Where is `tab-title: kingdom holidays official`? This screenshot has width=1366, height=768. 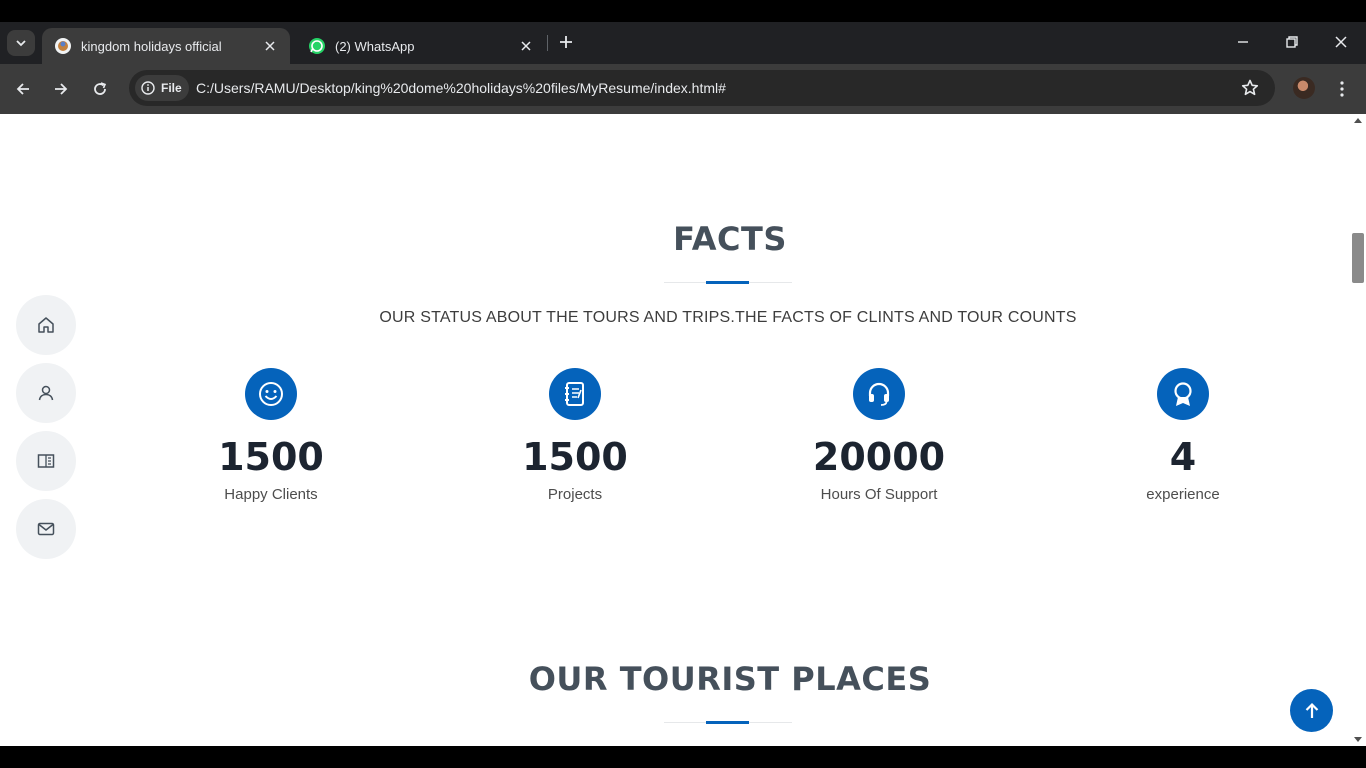
tab-title: kingdom holidays official is located at coordinates (151, 46).